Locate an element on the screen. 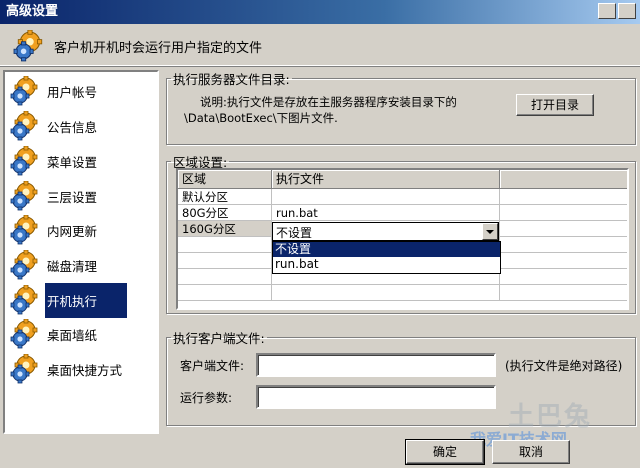 Image resolution: width=640 pixels, height=468 pixels. server-dir-legend: 执行服务器文件目录: is located at coordinates (231, 79).